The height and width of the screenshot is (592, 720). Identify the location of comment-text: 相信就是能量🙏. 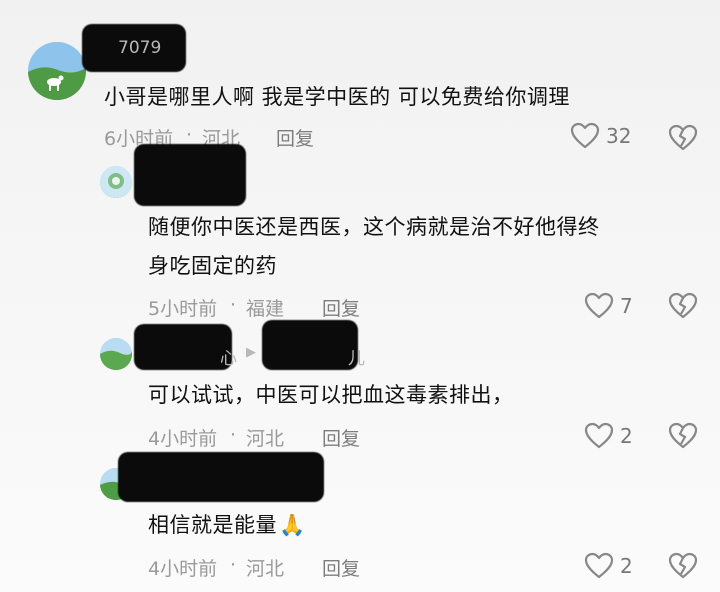
(227, 525).